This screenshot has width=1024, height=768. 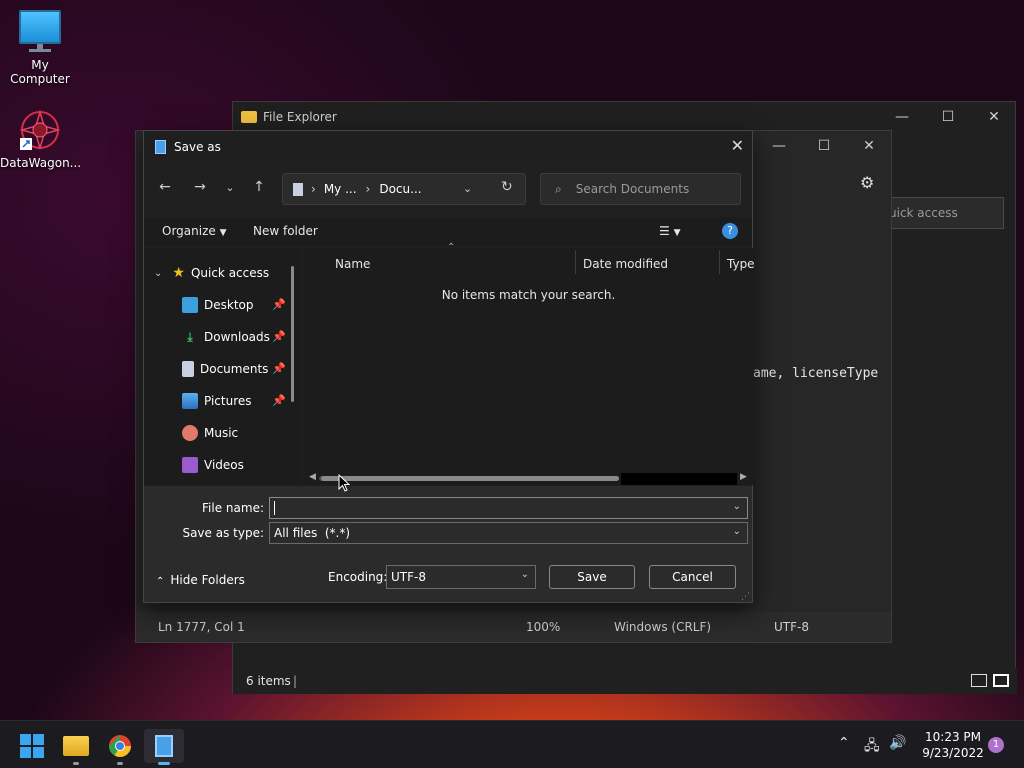 I want to click on nav-item-pictures: Pictures 📌, so click(x=218, y=401).